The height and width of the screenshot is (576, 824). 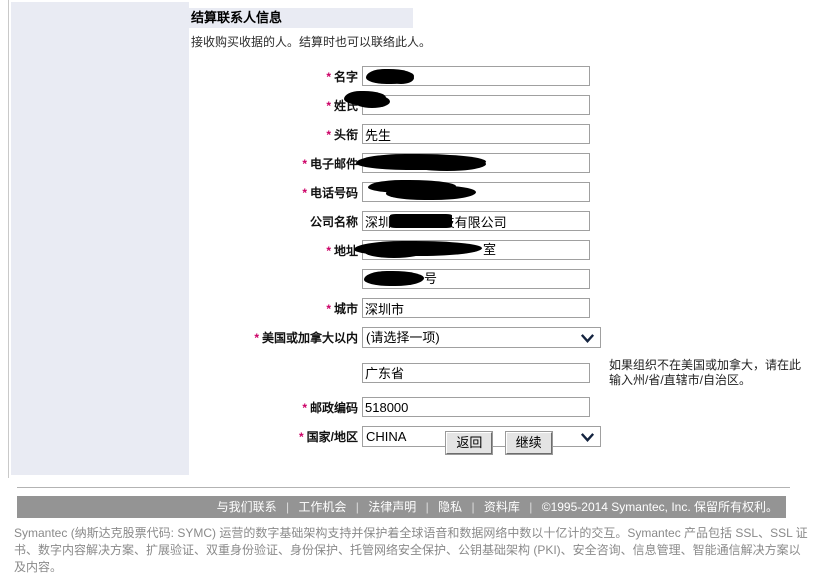 I want to click on province-input, so click(x=476, y=372).